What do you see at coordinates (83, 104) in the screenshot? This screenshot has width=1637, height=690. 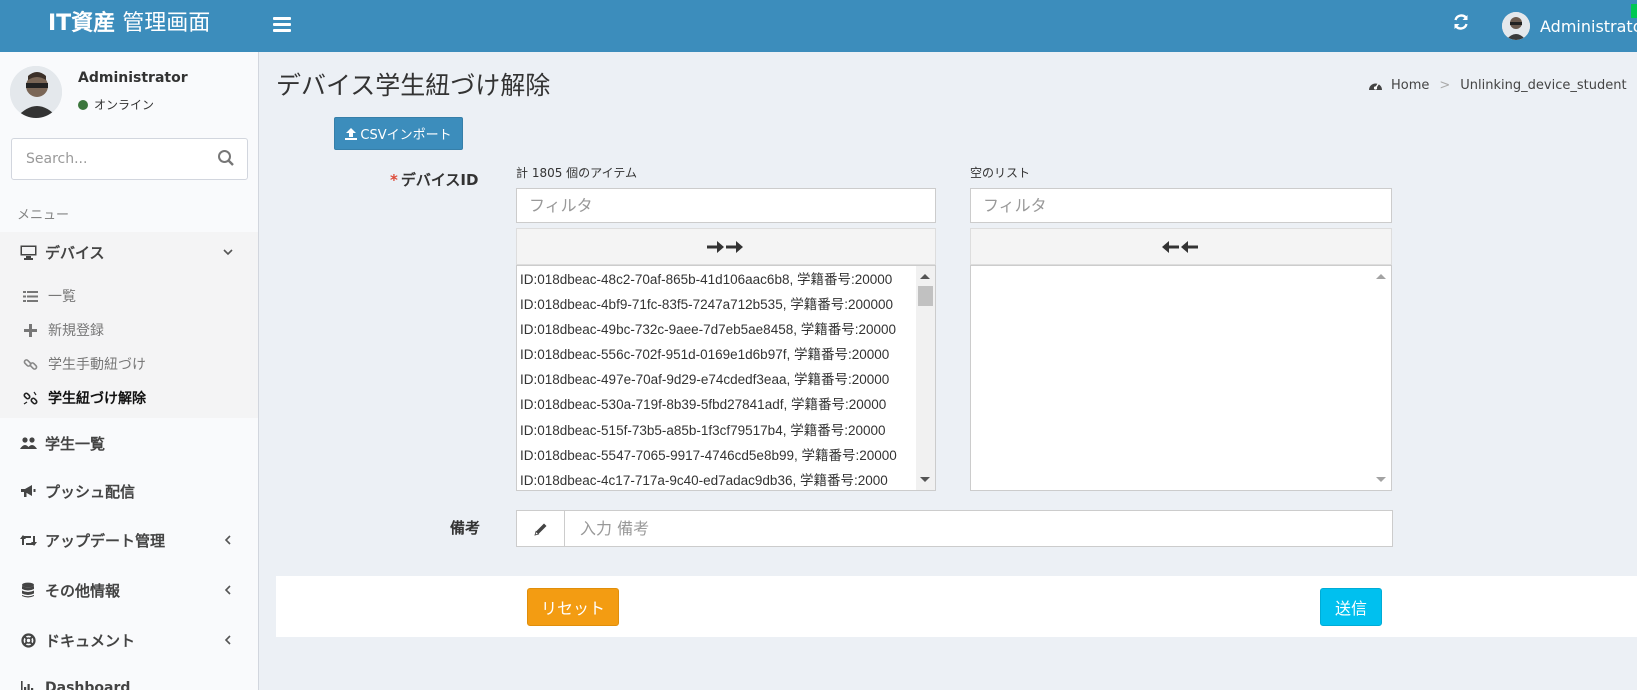 I see `status-dot-icon` at bounding box center [83, 104].